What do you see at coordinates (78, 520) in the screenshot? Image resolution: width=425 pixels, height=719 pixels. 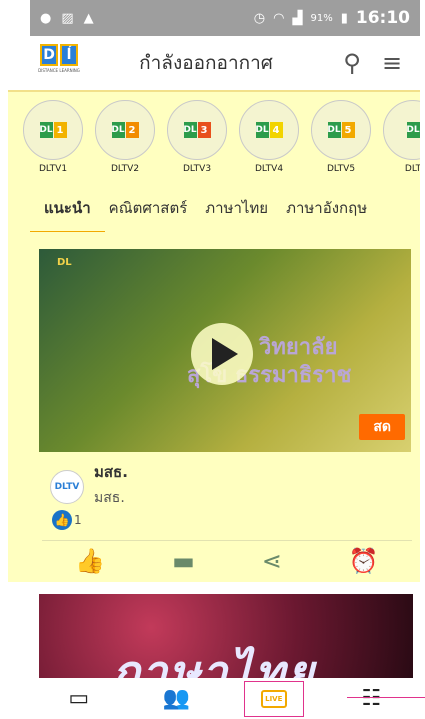 I see `like-count: 1` at bounding box center [78, 520].